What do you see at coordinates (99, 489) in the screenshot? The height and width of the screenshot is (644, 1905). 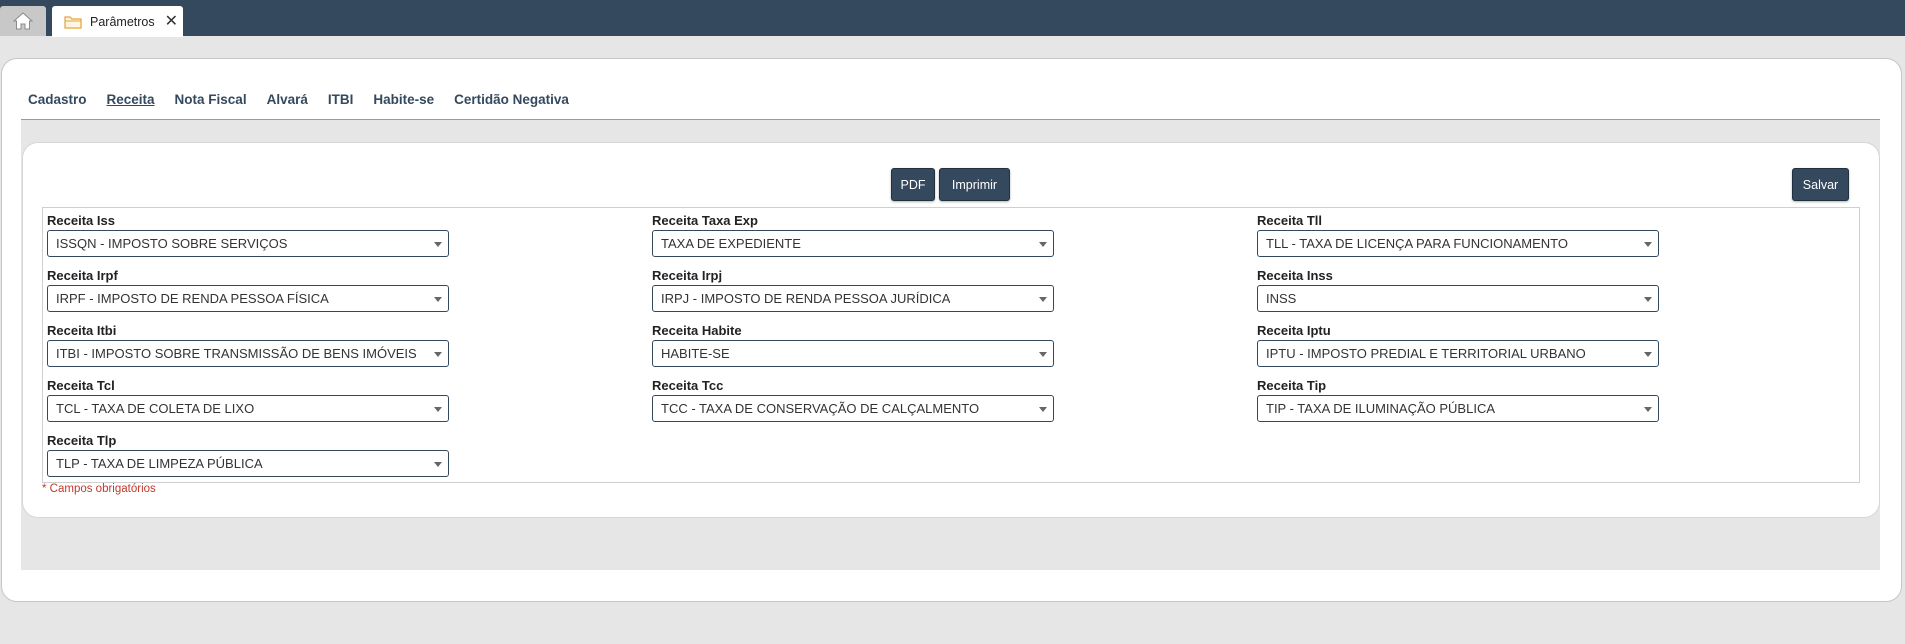 I see `required-fields-note: * Campos obrigatórios` at bounding box center [99, 489].